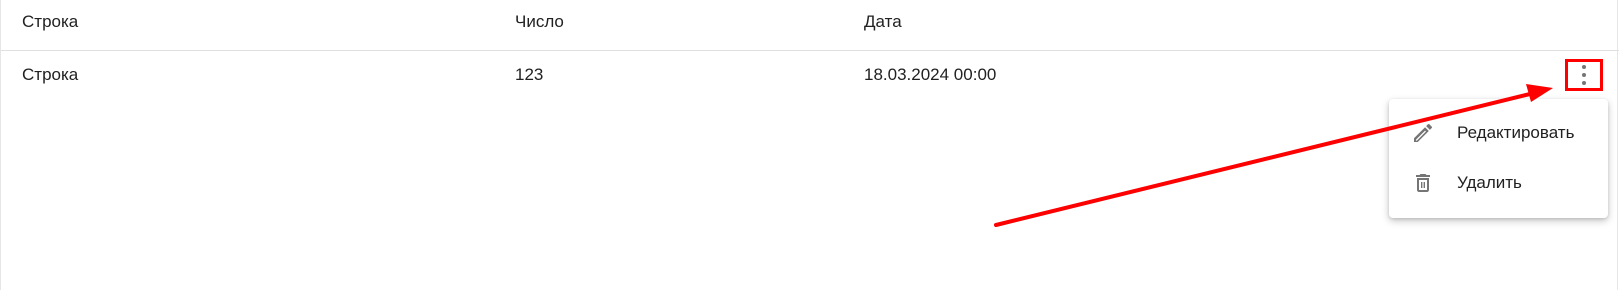 Image resolution: width=1620 pixels, height=290 pixels. Describe the element at coordinates (539, 22) in the screenshot. I see `column-header-number: Число` at that location.